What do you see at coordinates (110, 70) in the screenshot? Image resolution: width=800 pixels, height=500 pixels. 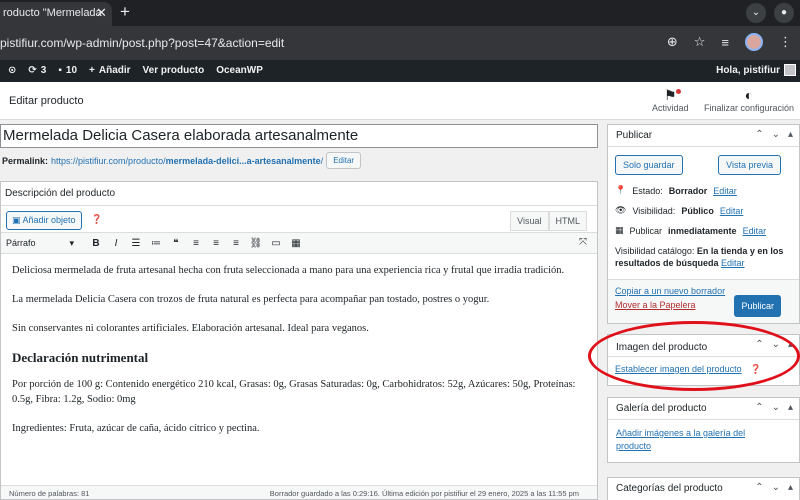 I see `add-new-link: + Añadir` at bounding box center [110, 70].